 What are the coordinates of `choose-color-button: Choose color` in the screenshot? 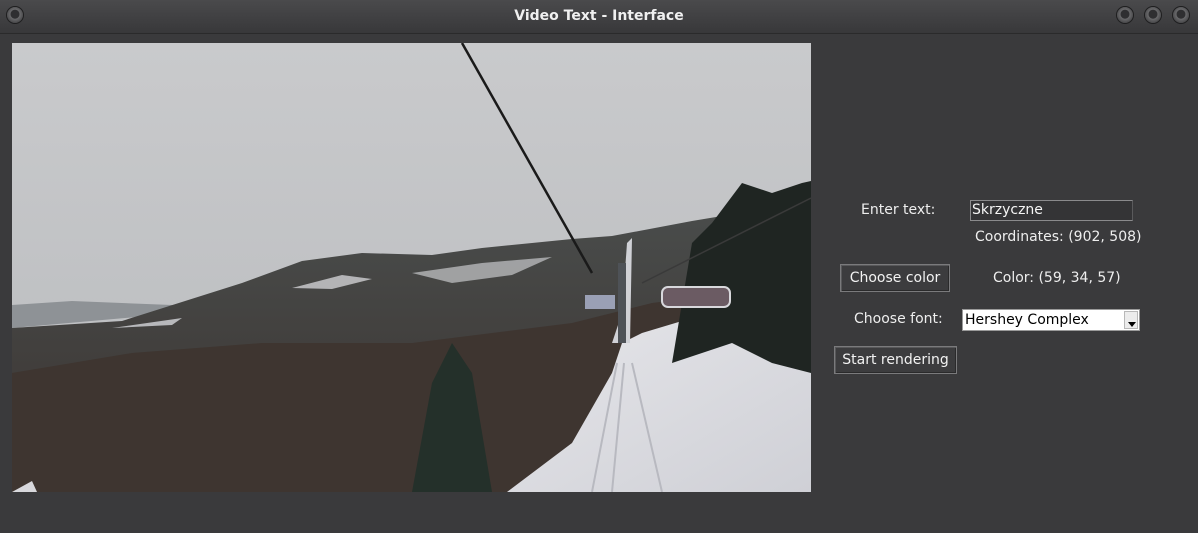 It's located at (895, 278).